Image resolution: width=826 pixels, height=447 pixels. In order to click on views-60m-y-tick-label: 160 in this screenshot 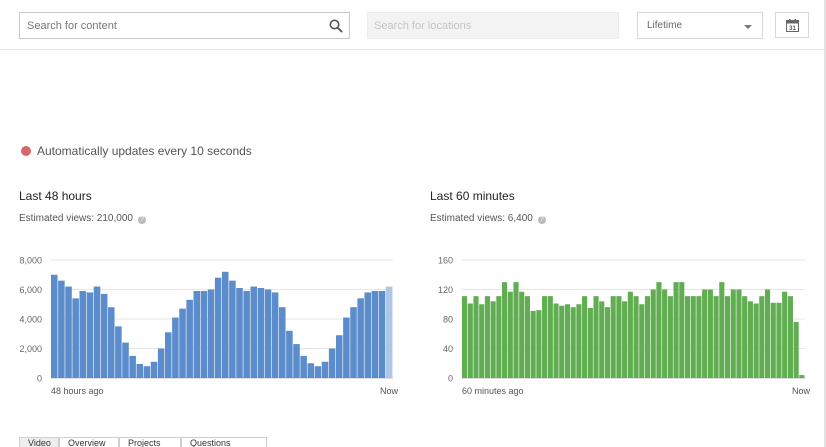, I will do `click(445, 261)`.